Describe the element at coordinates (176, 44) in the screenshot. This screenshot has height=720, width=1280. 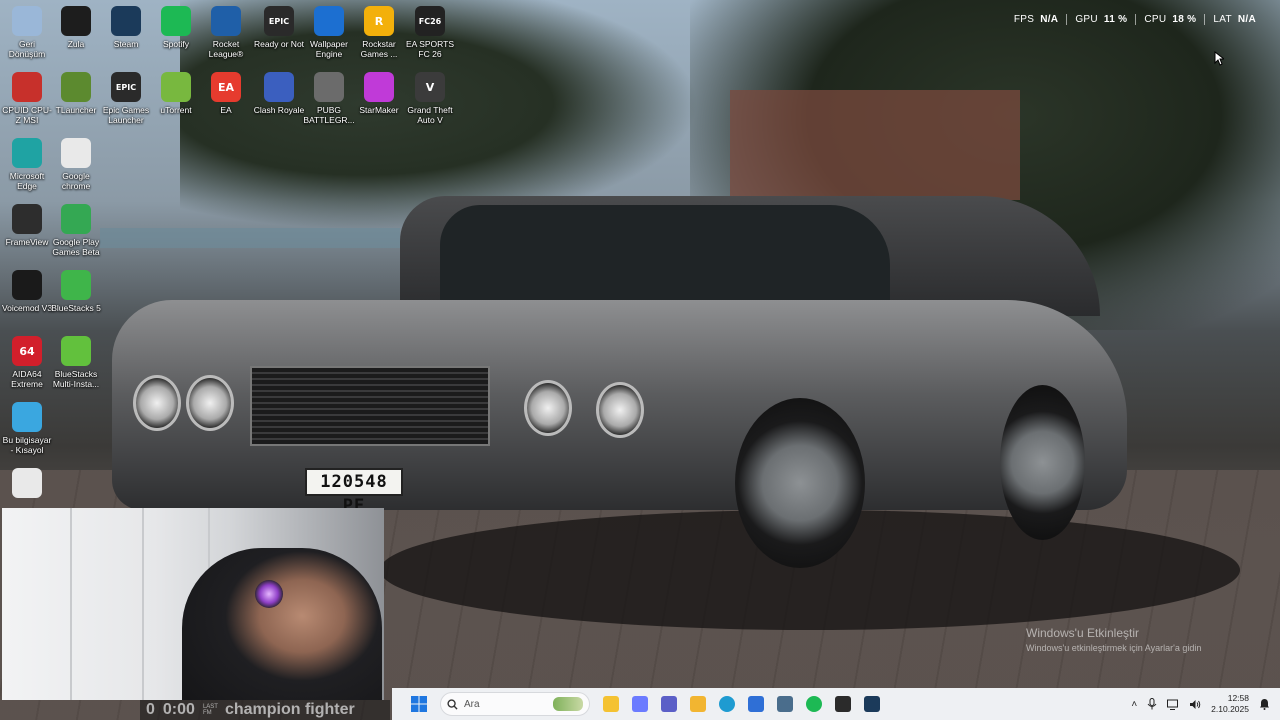
I see `desktop-icon-label: Spotify` at that location.